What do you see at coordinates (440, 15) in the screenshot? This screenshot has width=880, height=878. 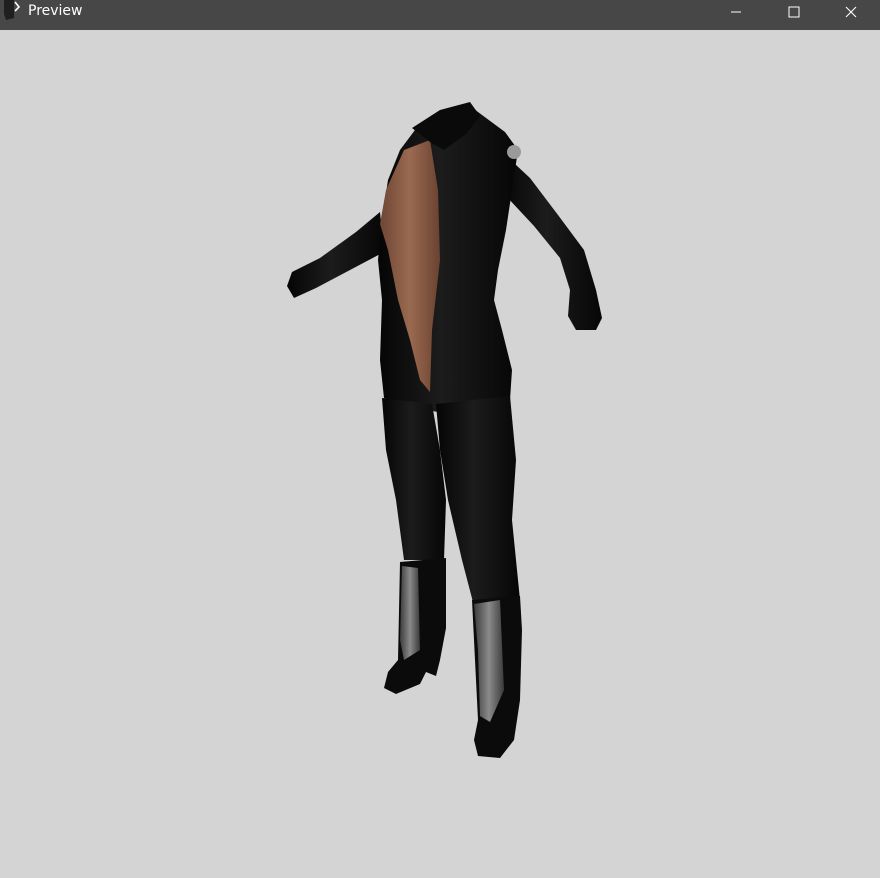 I see `title-bar: Preview` at bounding box center [440, 15].